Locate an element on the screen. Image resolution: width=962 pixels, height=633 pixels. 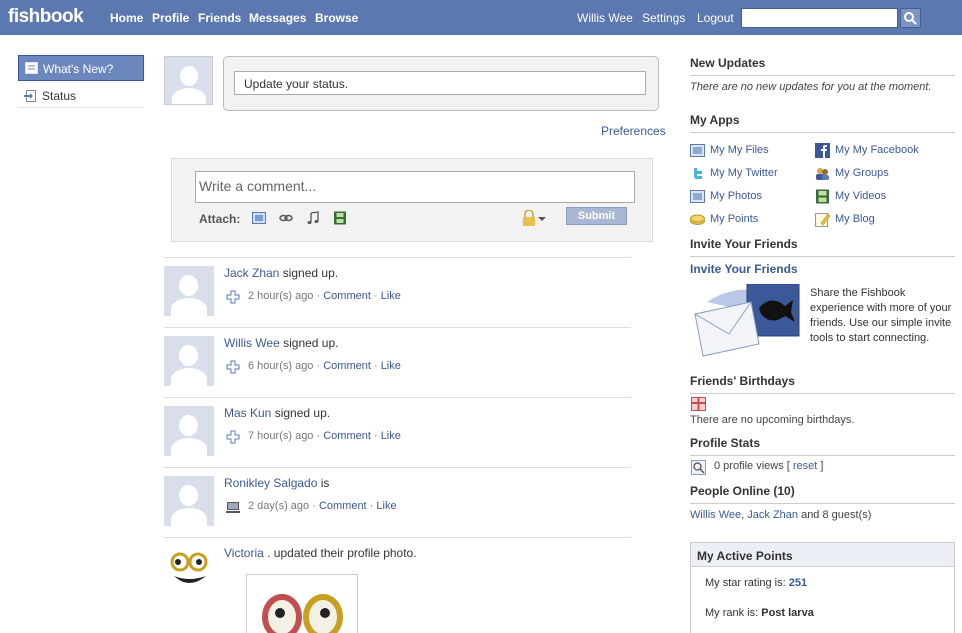
magnifier-icon is located at coordinates (698, 467).